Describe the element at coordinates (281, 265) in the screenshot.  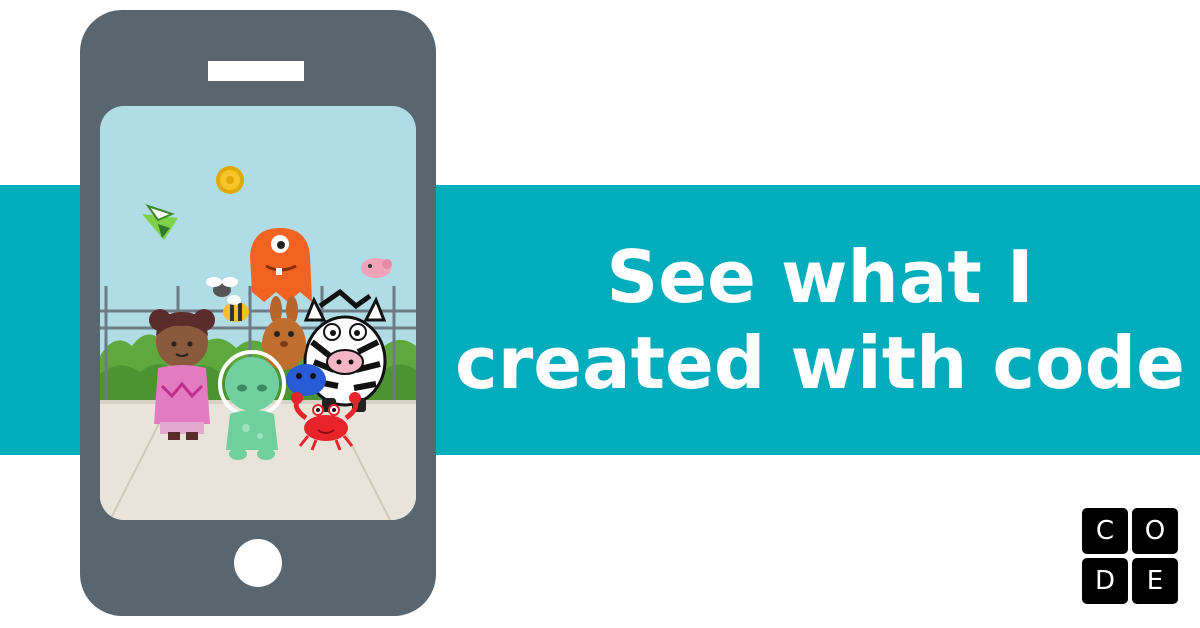
I see `orange-monster` at that location.